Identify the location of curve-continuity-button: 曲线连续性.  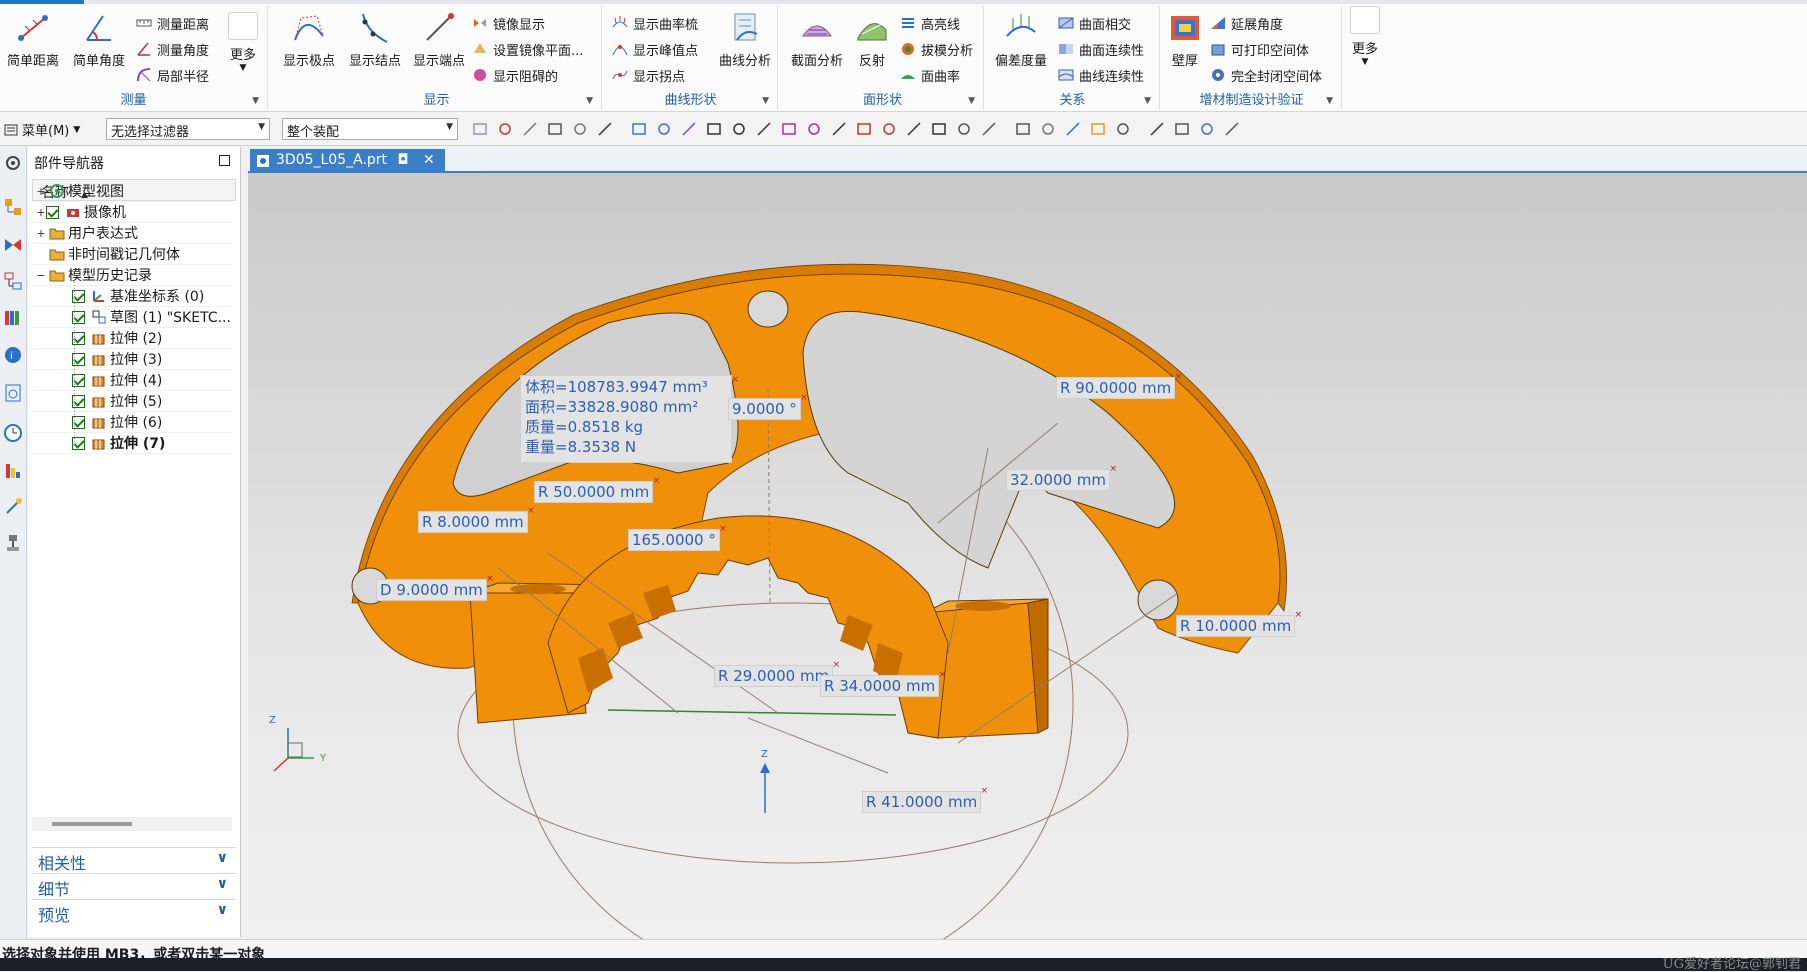
(1101, 75).